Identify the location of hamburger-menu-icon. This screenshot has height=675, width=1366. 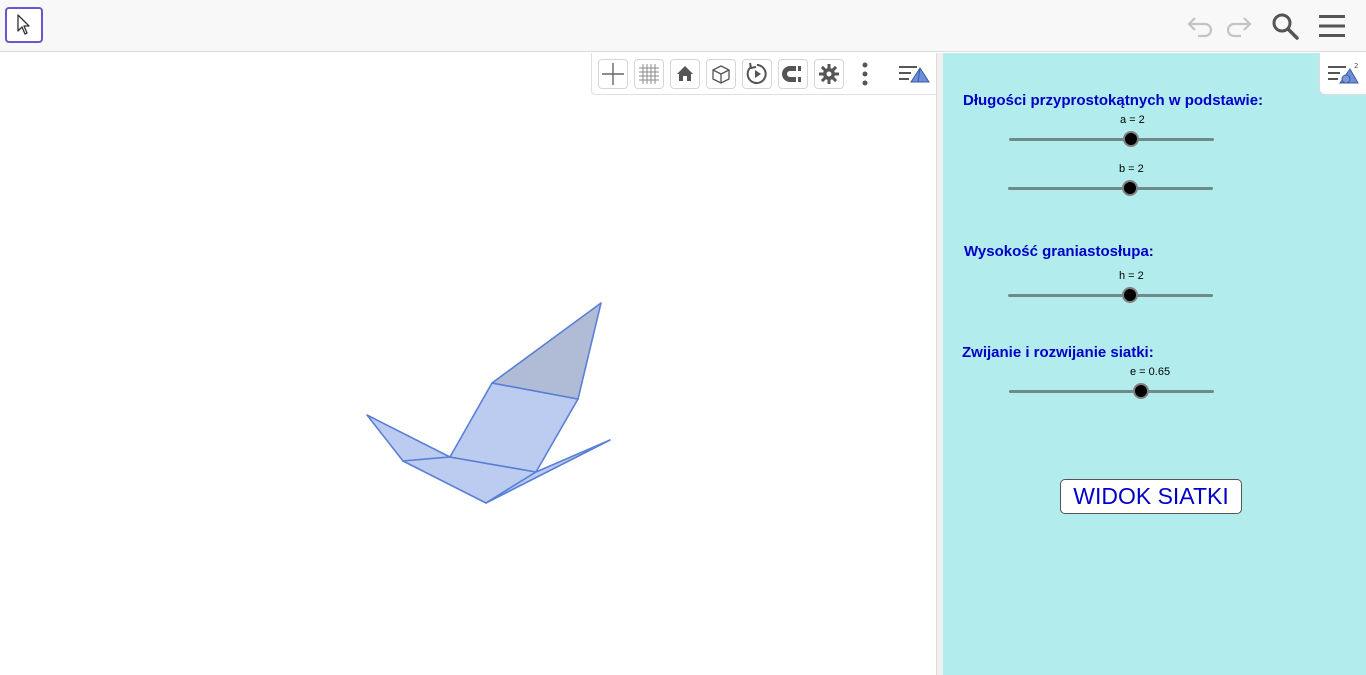
(1332, 26).